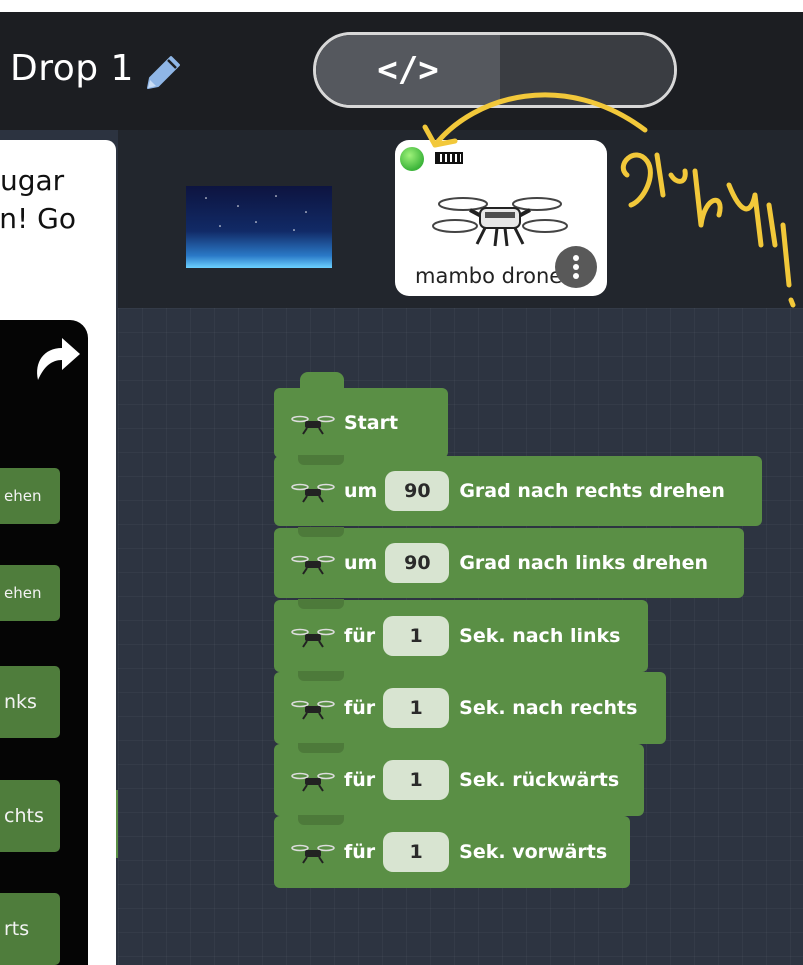 The height and width of the screenshot is (965, 803). I want to click on move-left-block: für 1 Sek. nach links, so click(461, 635).